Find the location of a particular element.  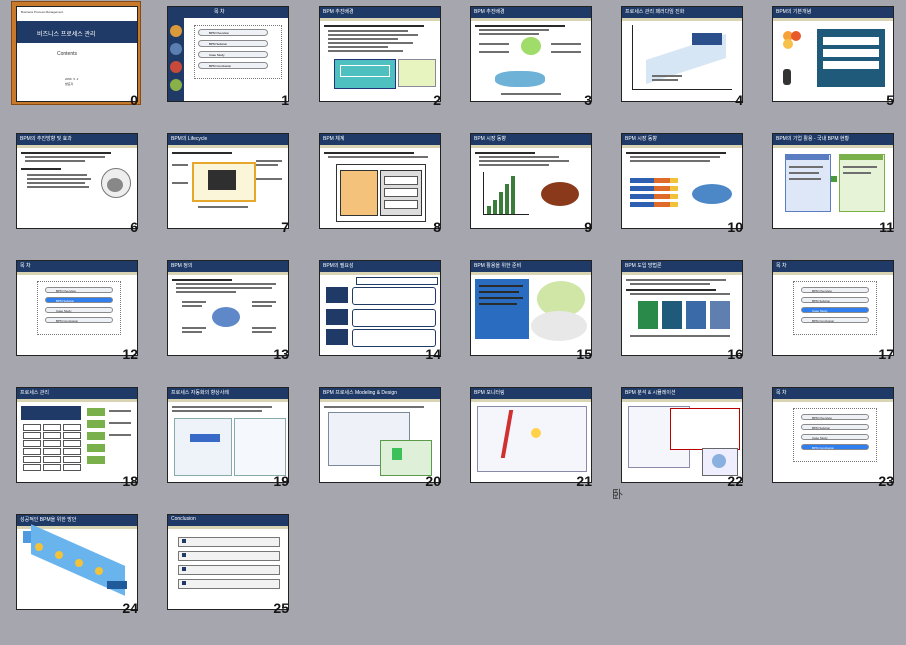

slide-thumbnail-25: Conclusion 25 is located at coordinates (228, 564).